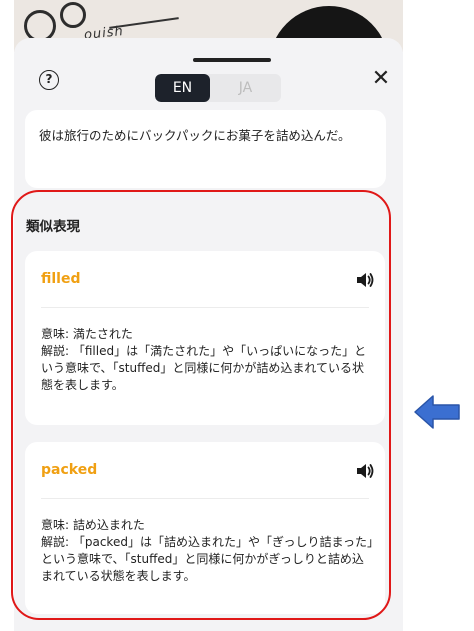 The image size is (474, 631). What do you see at coordinates (61, 279) in the screenshot?
I see `similar-word: filled` at bounding box center [61, 279].